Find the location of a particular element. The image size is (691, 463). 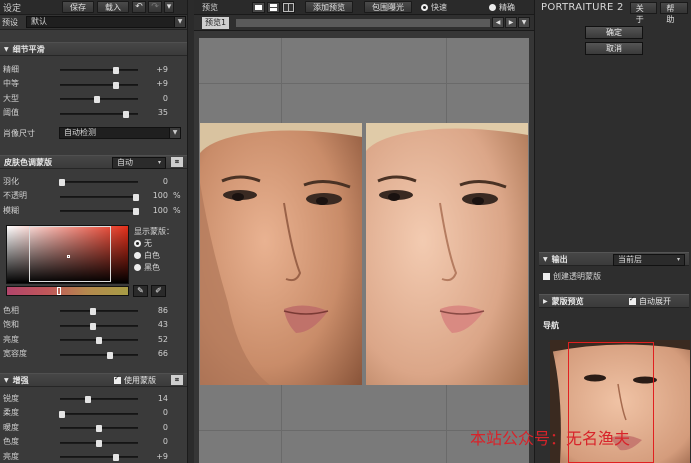

skin-mask-header: 皮肤色调蒙版 自动 ▾ ⌗ is located at coordinates (93, 162).